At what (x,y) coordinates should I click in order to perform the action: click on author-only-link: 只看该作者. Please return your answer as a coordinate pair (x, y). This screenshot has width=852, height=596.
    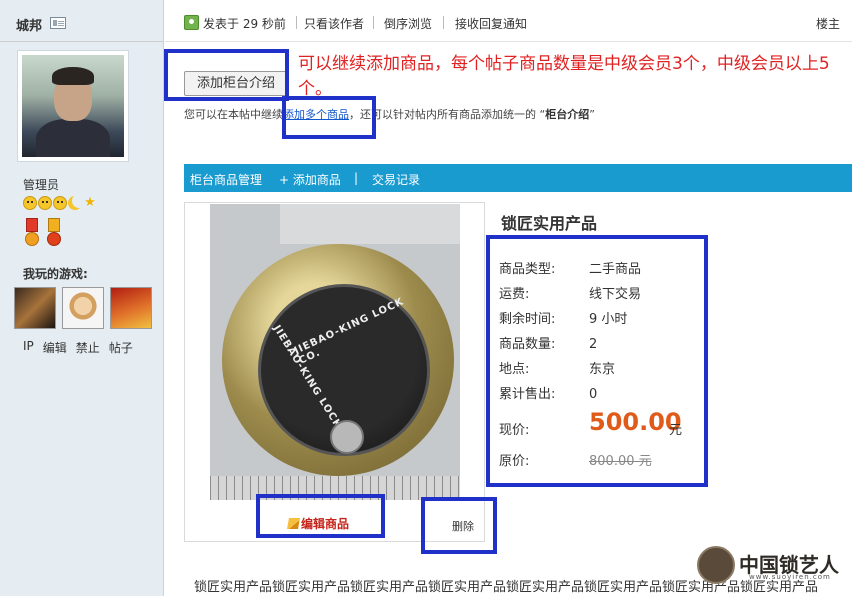
    Looking at the image, I should click on (334, 23).